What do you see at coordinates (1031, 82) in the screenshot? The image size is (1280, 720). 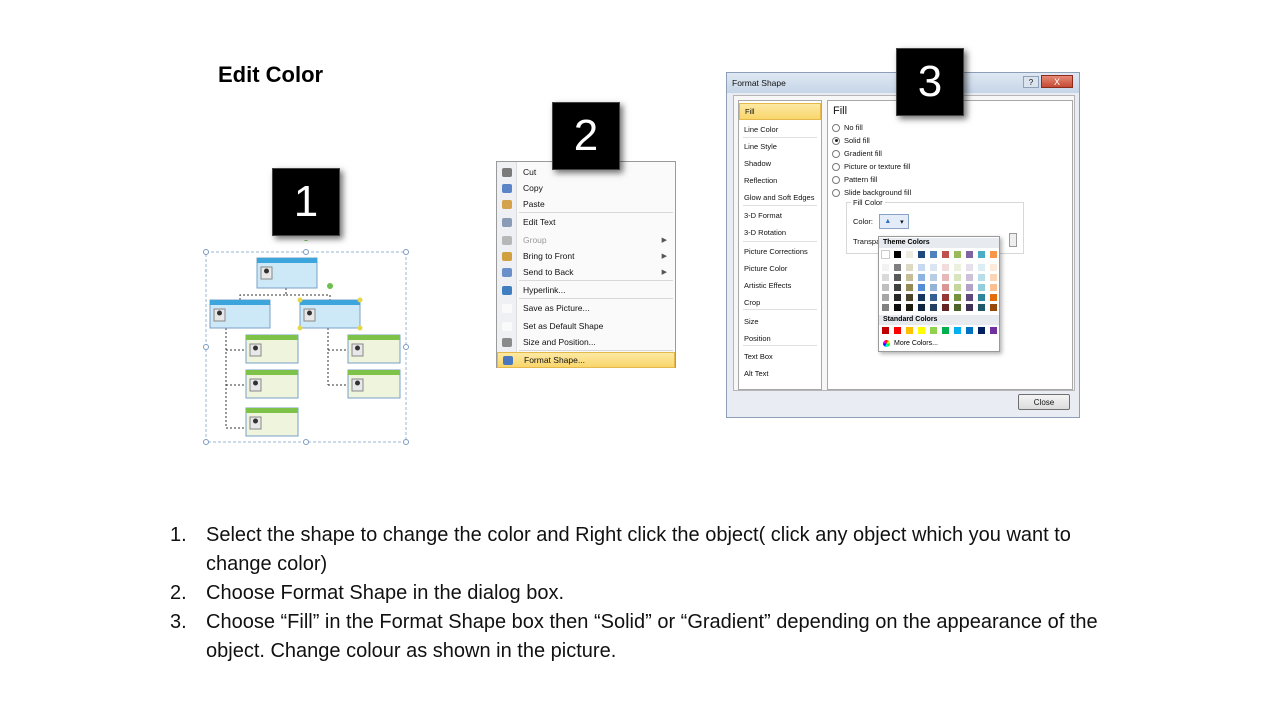 I see `help-button: ?` at bounding box center [1031, 82].